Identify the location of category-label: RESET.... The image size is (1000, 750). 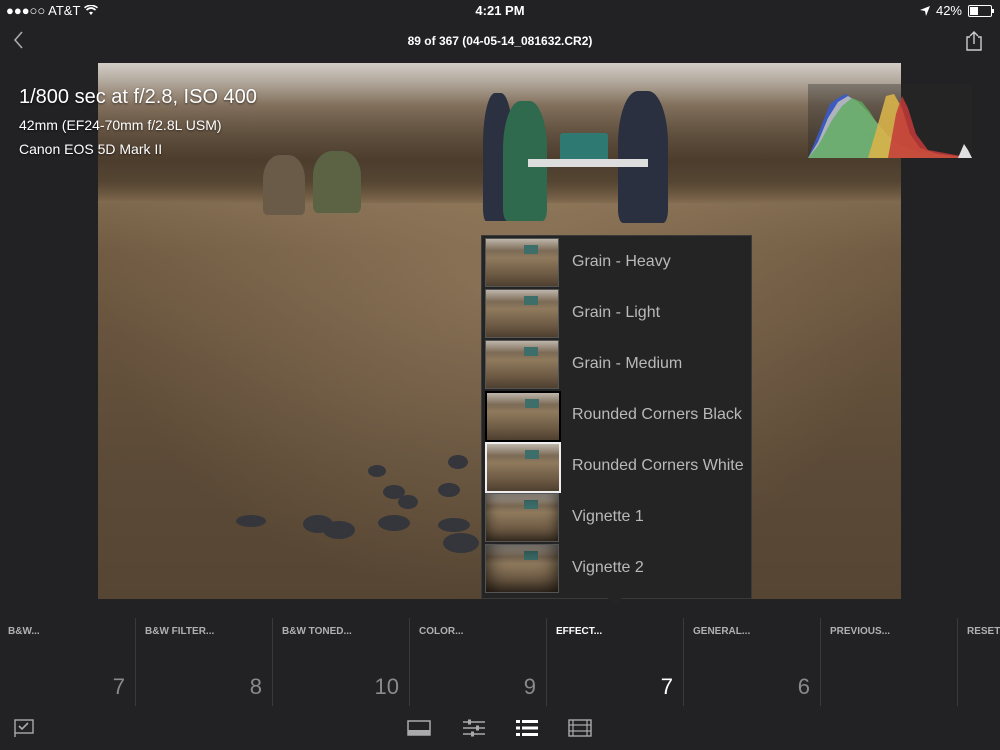
(983, 631).